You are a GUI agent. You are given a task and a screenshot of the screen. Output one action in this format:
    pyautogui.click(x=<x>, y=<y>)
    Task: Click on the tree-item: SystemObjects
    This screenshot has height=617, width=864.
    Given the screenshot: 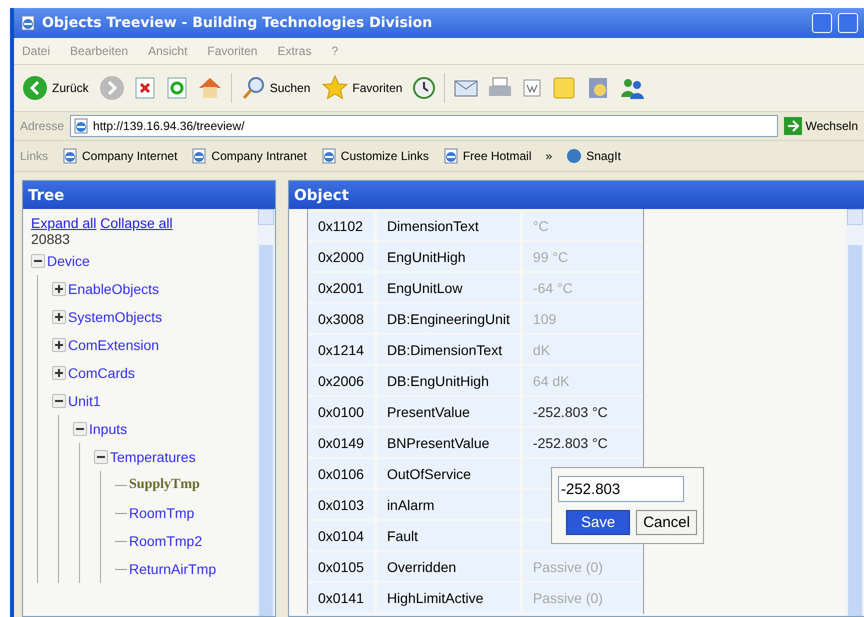 What is the action you would take?
    pyautogui.click(x=115, y=317)
    